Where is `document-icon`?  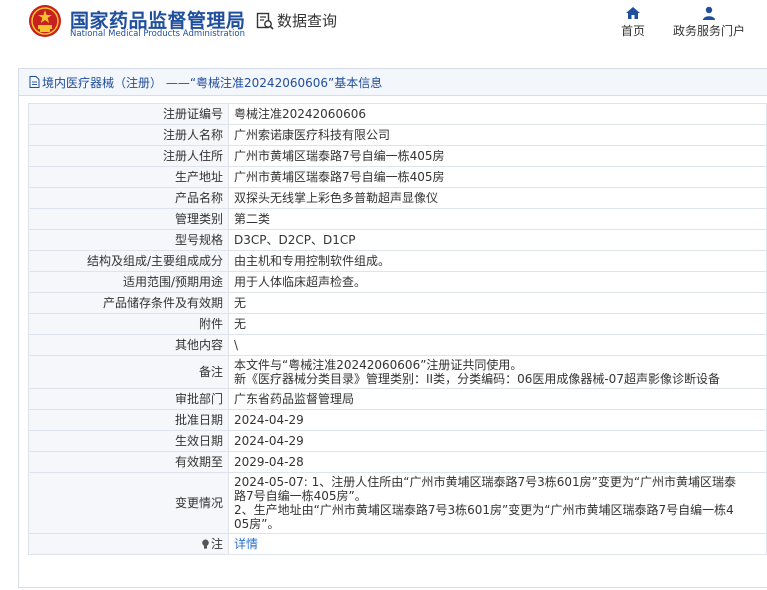 document-icon is located at coordinates (34, 82).